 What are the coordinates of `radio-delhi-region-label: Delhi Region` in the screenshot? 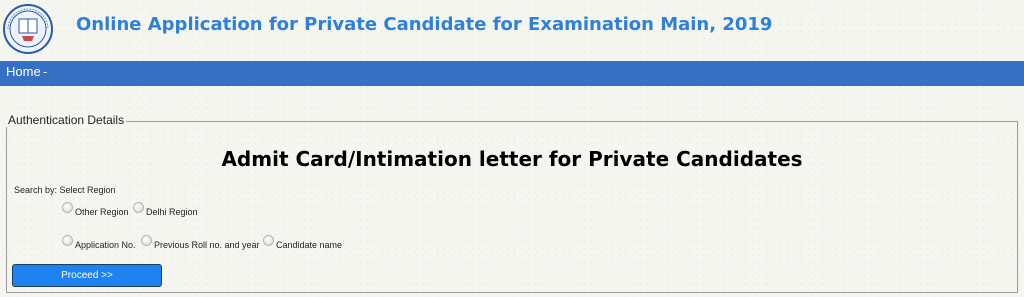 It's located at (172, 212).